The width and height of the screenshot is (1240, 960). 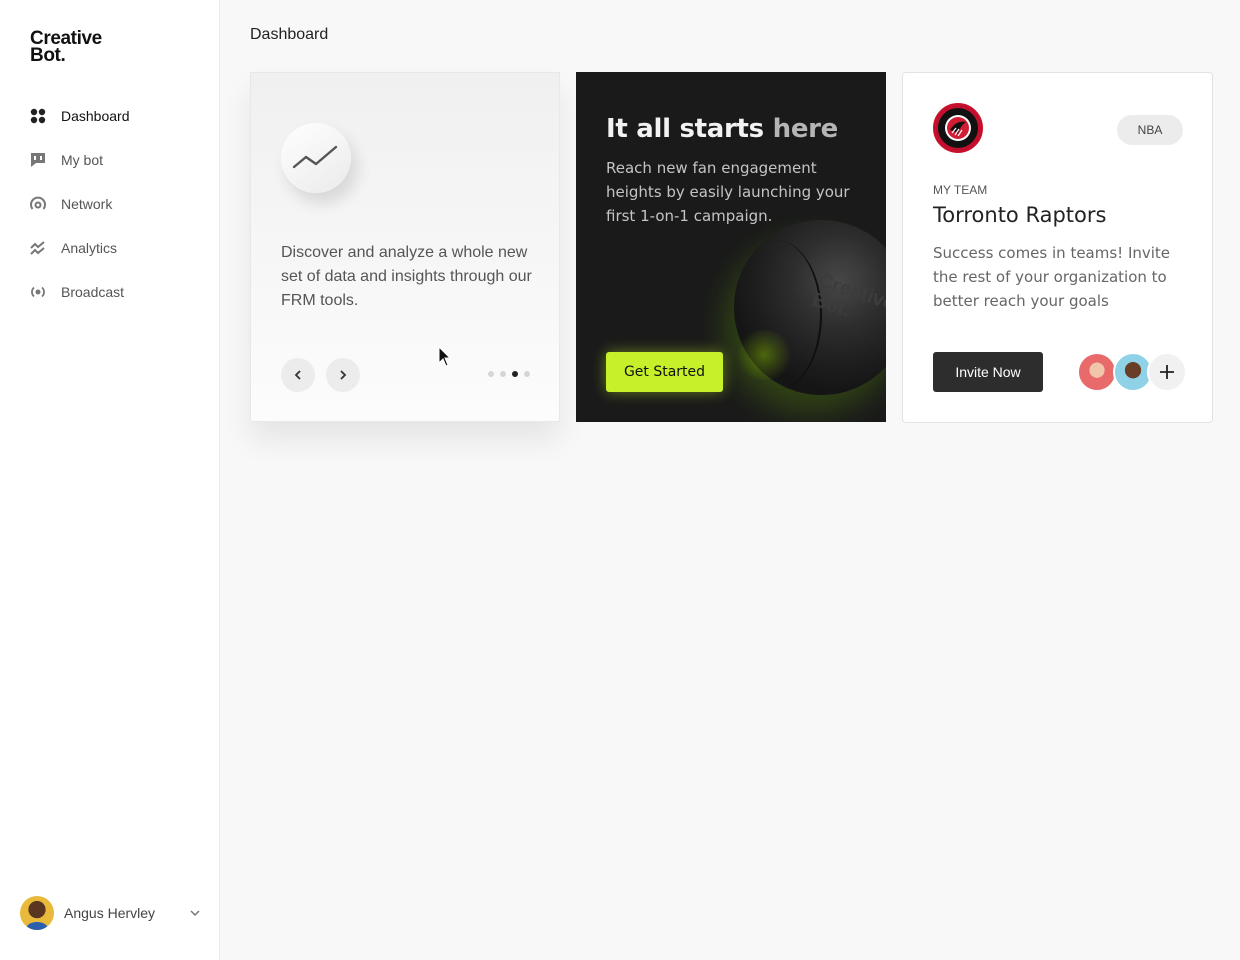 What do you see at coordinates (37, 913) in the screenshot?
I see `avatar` at bounding box center [37, 913].